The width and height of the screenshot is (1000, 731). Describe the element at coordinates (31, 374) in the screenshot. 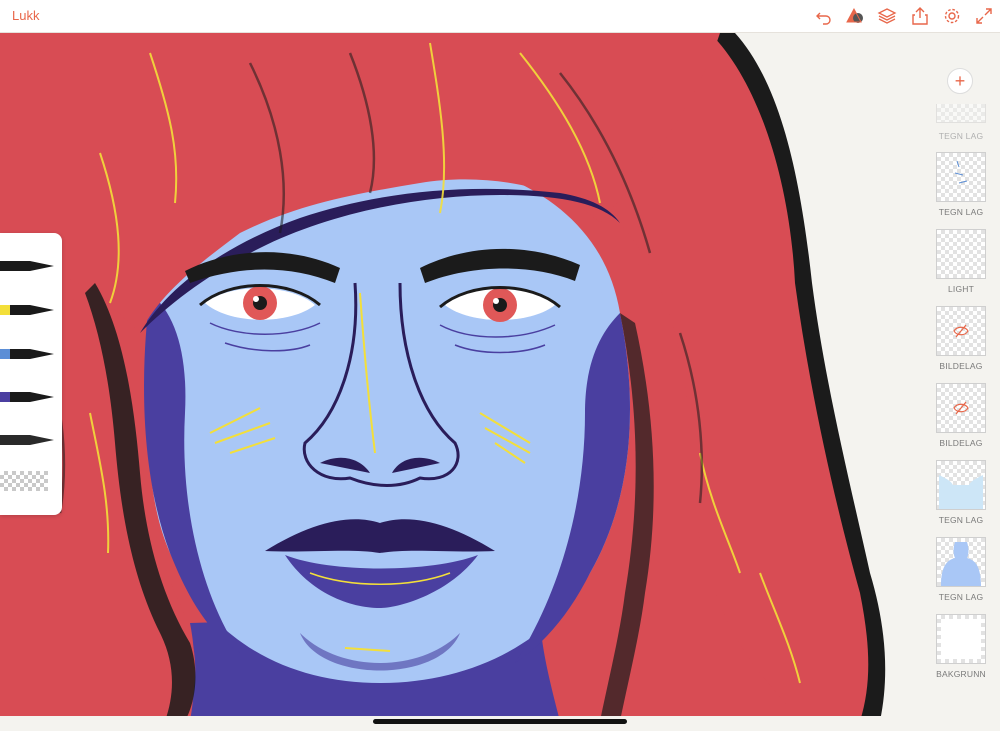

I see `brush-panel` at that location.